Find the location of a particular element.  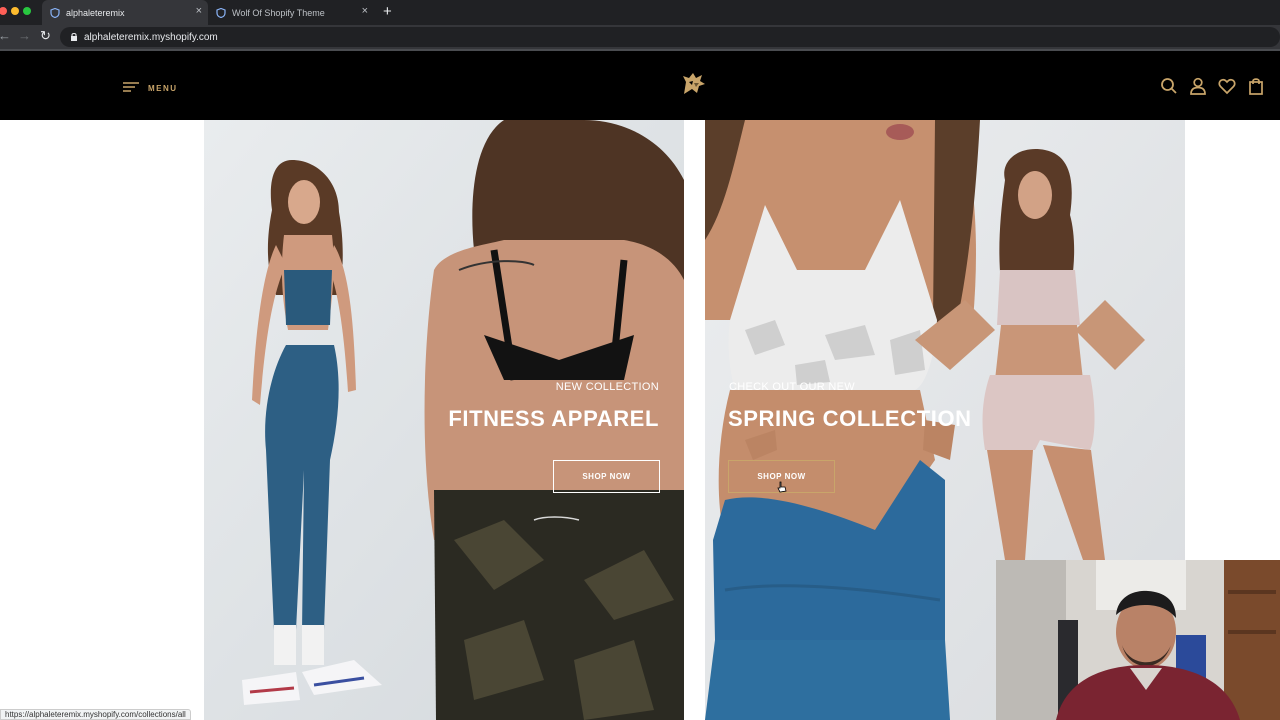

hamburger-icon is located at coordinates (131, 88).